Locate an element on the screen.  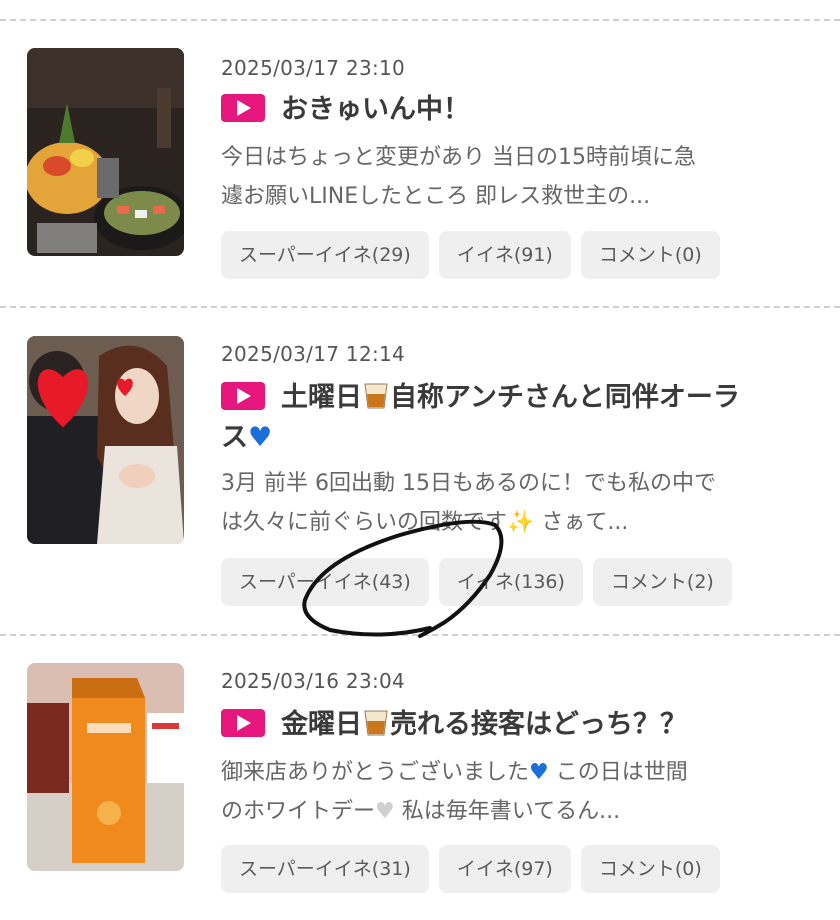
like-button: イイネ(136) is located at coordinates (510, 582).